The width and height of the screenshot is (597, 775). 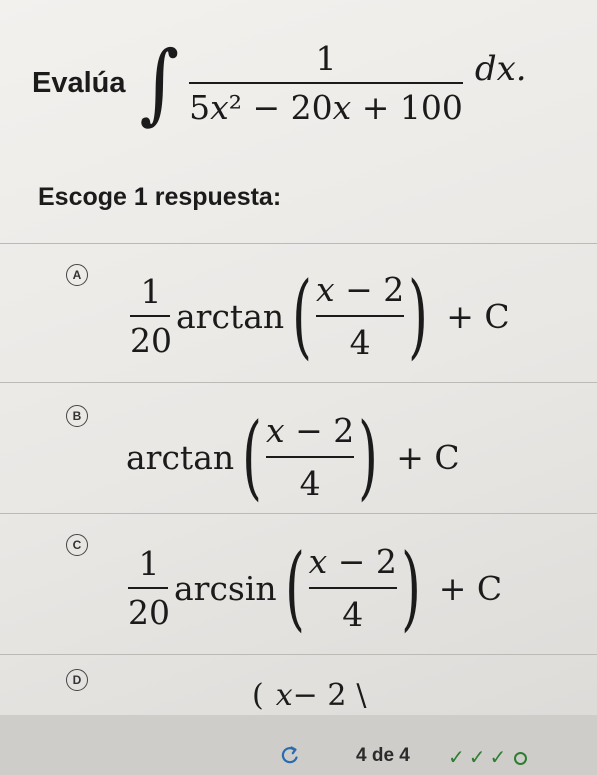 I want to click on question: Evalúa ∫ 1 5x² − 20x + 100 dx., so click(x=279, y=83).